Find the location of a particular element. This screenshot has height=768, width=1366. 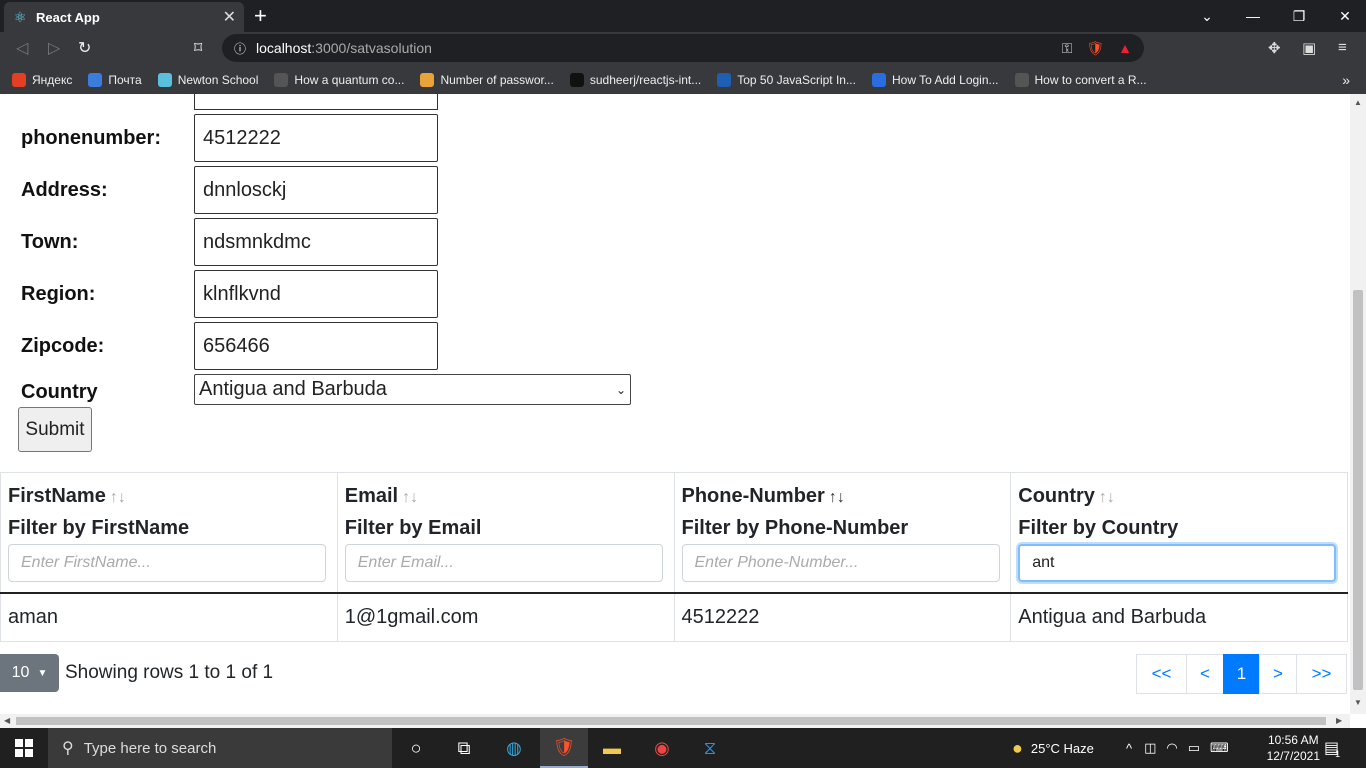

clock: 10:56 AM 12/7/2021 is located at coordinates (1293, 748).